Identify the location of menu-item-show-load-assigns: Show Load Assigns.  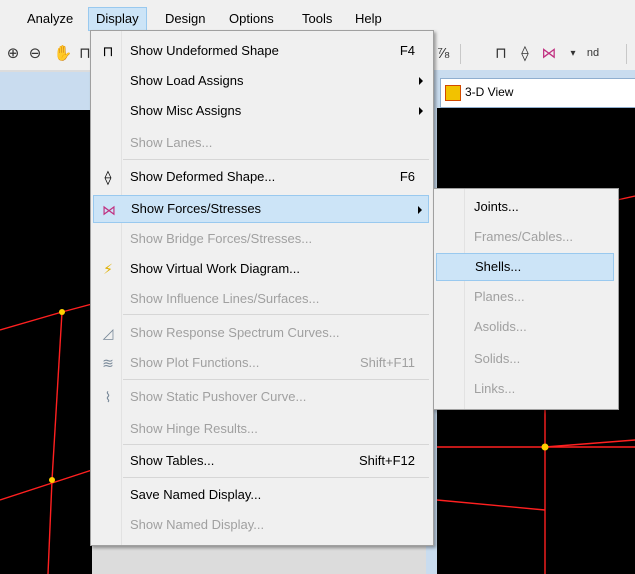
(261, 81).